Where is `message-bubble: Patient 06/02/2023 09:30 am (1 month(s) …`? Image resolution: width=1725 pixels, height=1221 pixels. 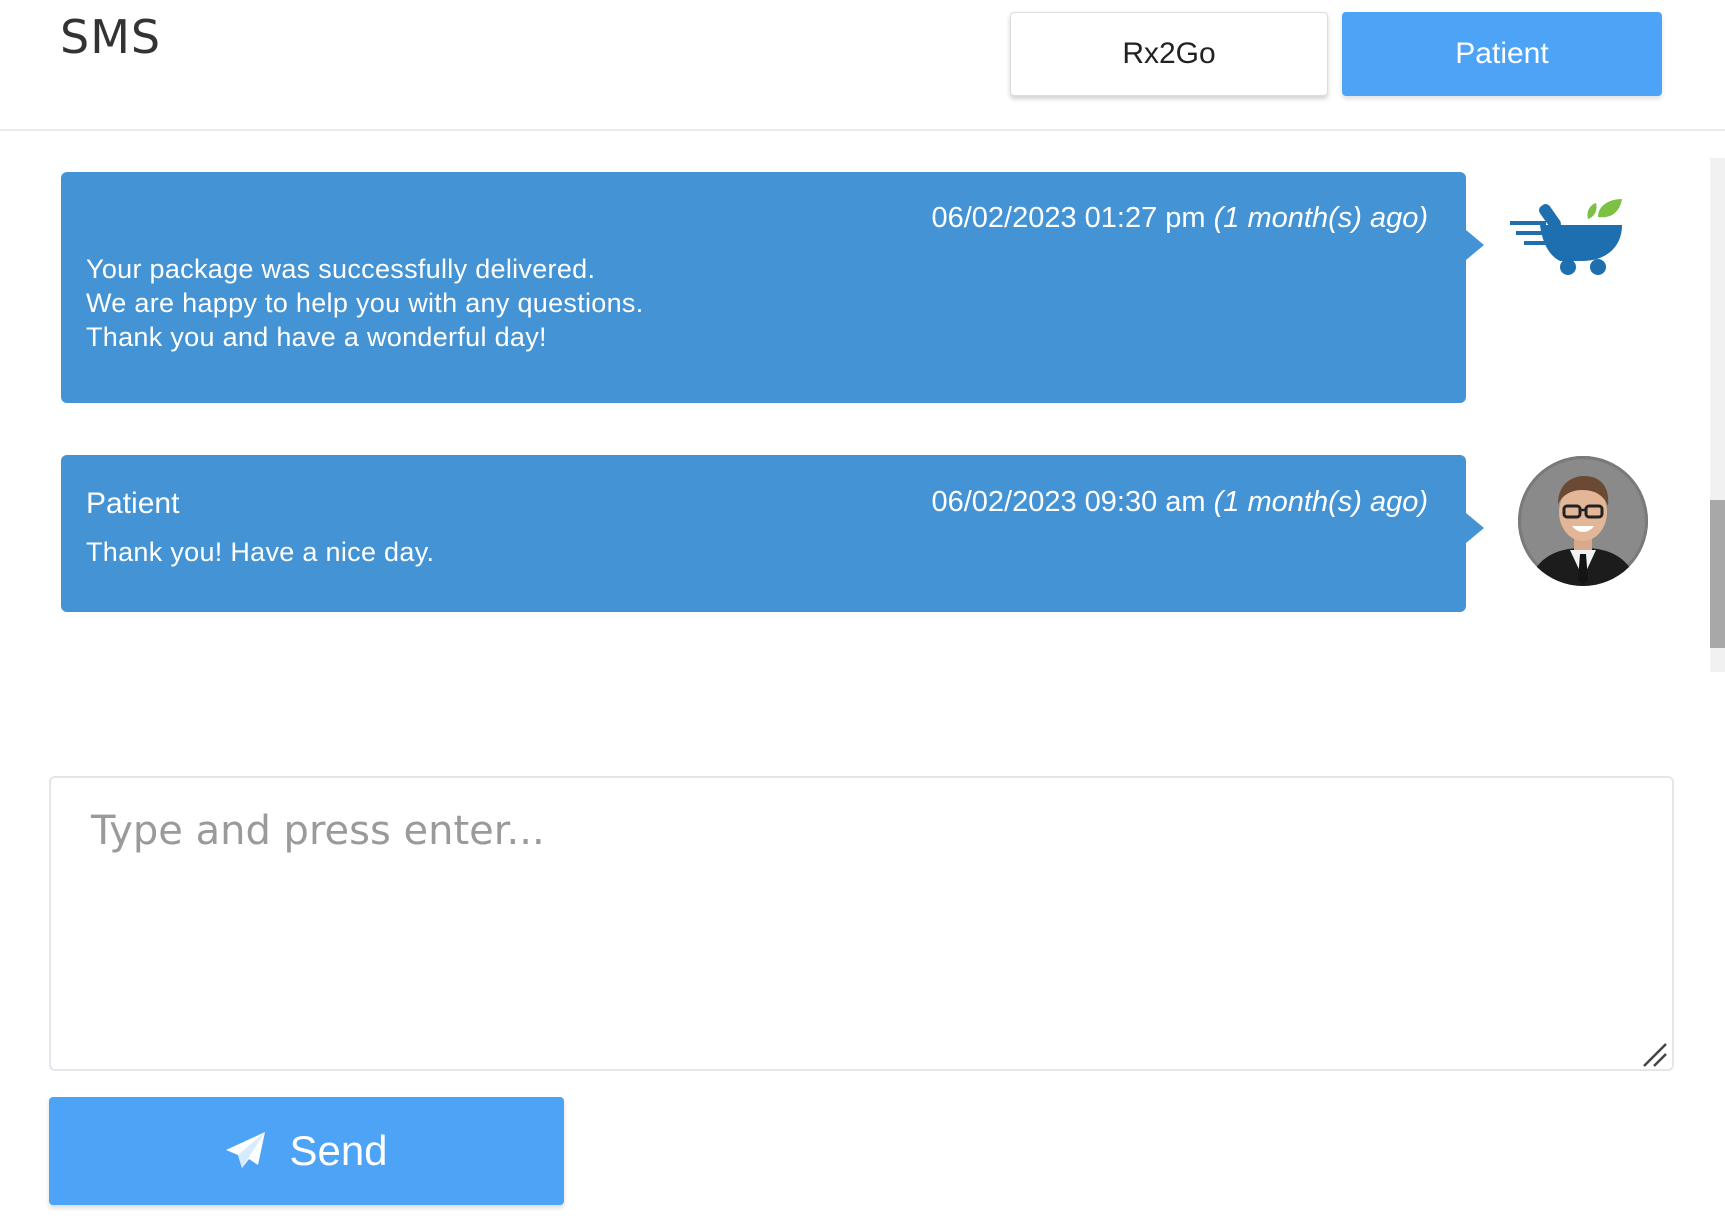 message-bubble: Patient 06/02/2023 09:30 am (1 month(s) … is located at coordinates (772, 533).